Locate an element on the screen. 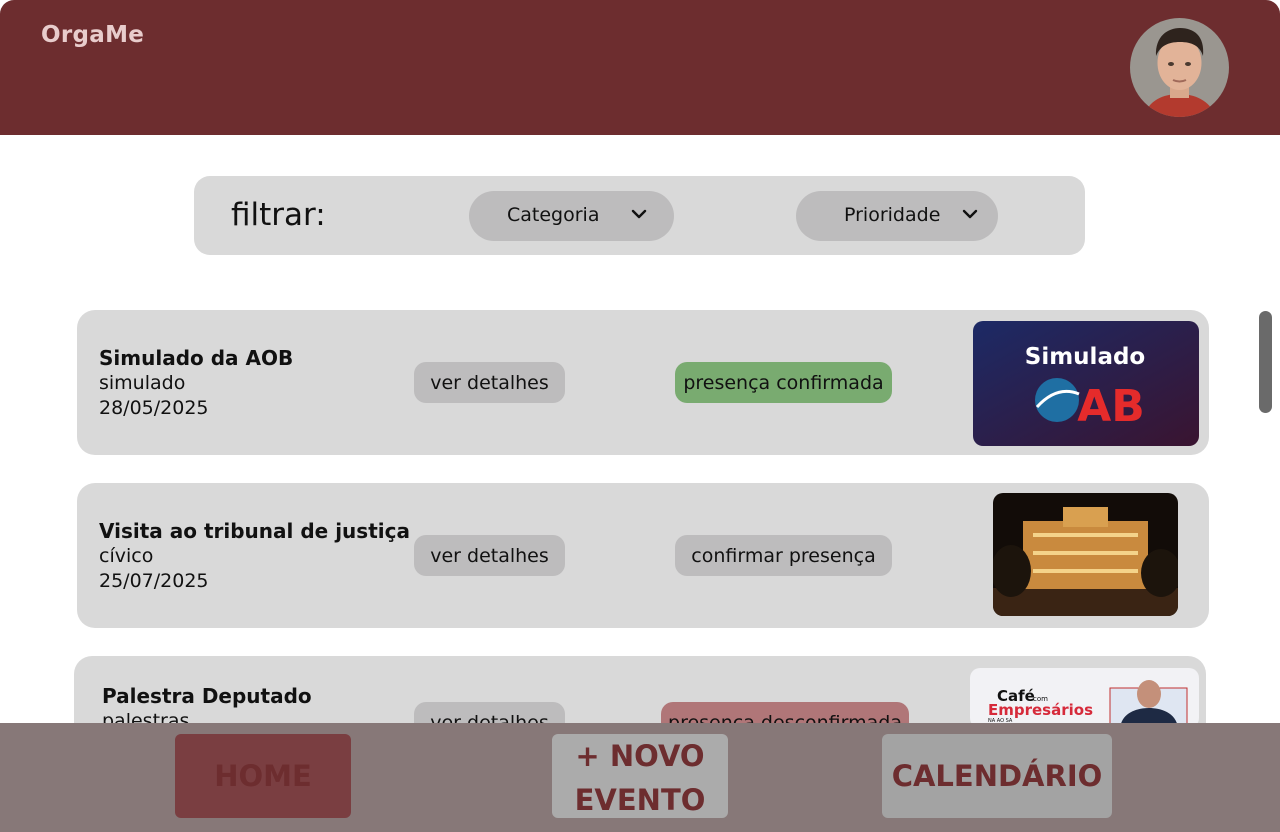 The image size is (1280, 832). new-event-button: + NOVO EVENTO is located at coordinates (640, 776).